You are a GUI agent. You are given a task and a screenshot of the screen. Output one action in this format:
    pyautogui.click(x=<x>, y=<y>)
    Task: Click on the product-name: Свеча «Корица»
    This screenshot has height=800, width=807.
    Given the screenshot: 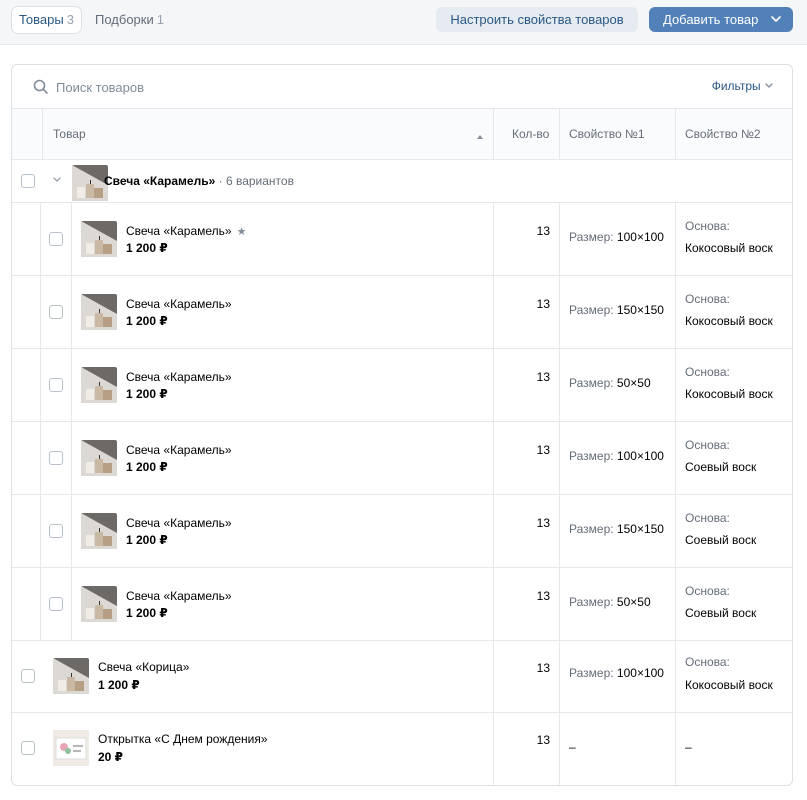 What is the action you would take?
    pyautogui.click(x=144, y=667)
    